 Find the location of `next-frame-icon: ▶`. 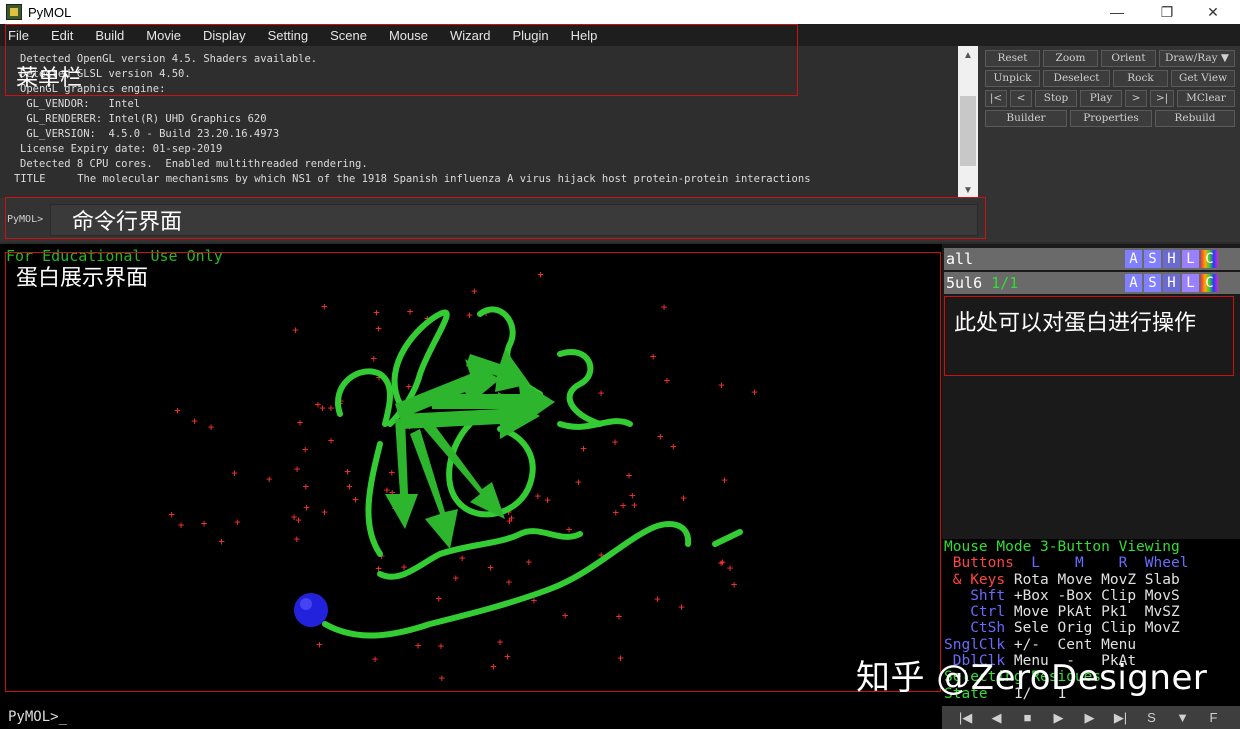

next-frame-icon: ▶ is located at coordinates (1089, 718).